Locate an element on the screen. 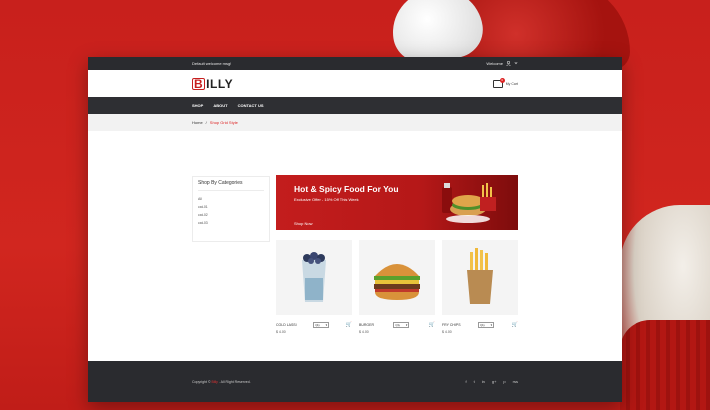  person-sweater is located at coordinates (665, 365).